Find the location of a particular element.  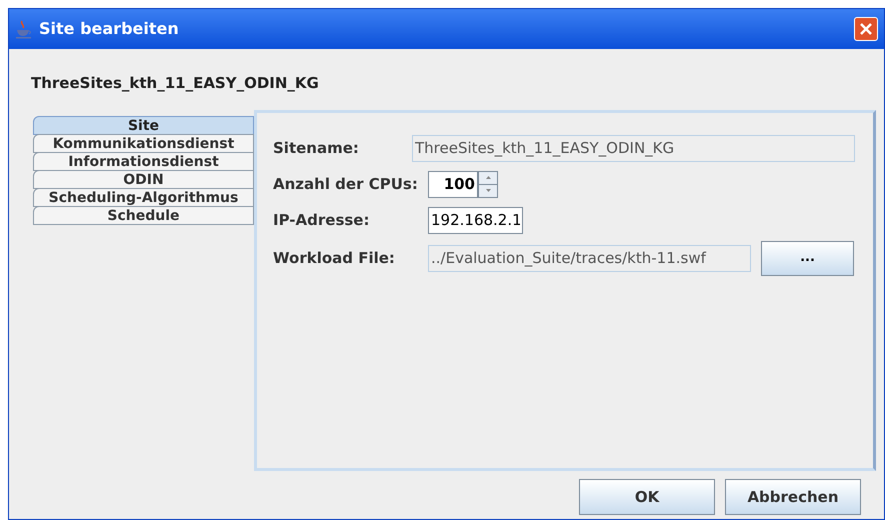

field-label: Sitename: is located at coordinates (316, 148).